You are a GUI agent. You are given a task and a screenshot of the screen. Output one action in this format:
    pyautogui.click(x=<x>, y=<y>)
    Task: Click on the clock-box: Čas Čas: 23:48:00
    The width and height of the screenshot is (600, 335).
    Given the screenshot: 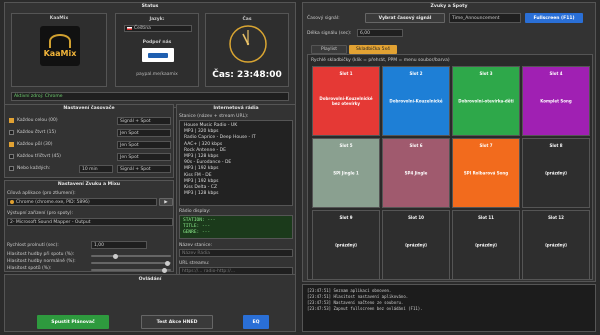 What is the action you would take?
    pyautogui.click(x=247, y=50)
    